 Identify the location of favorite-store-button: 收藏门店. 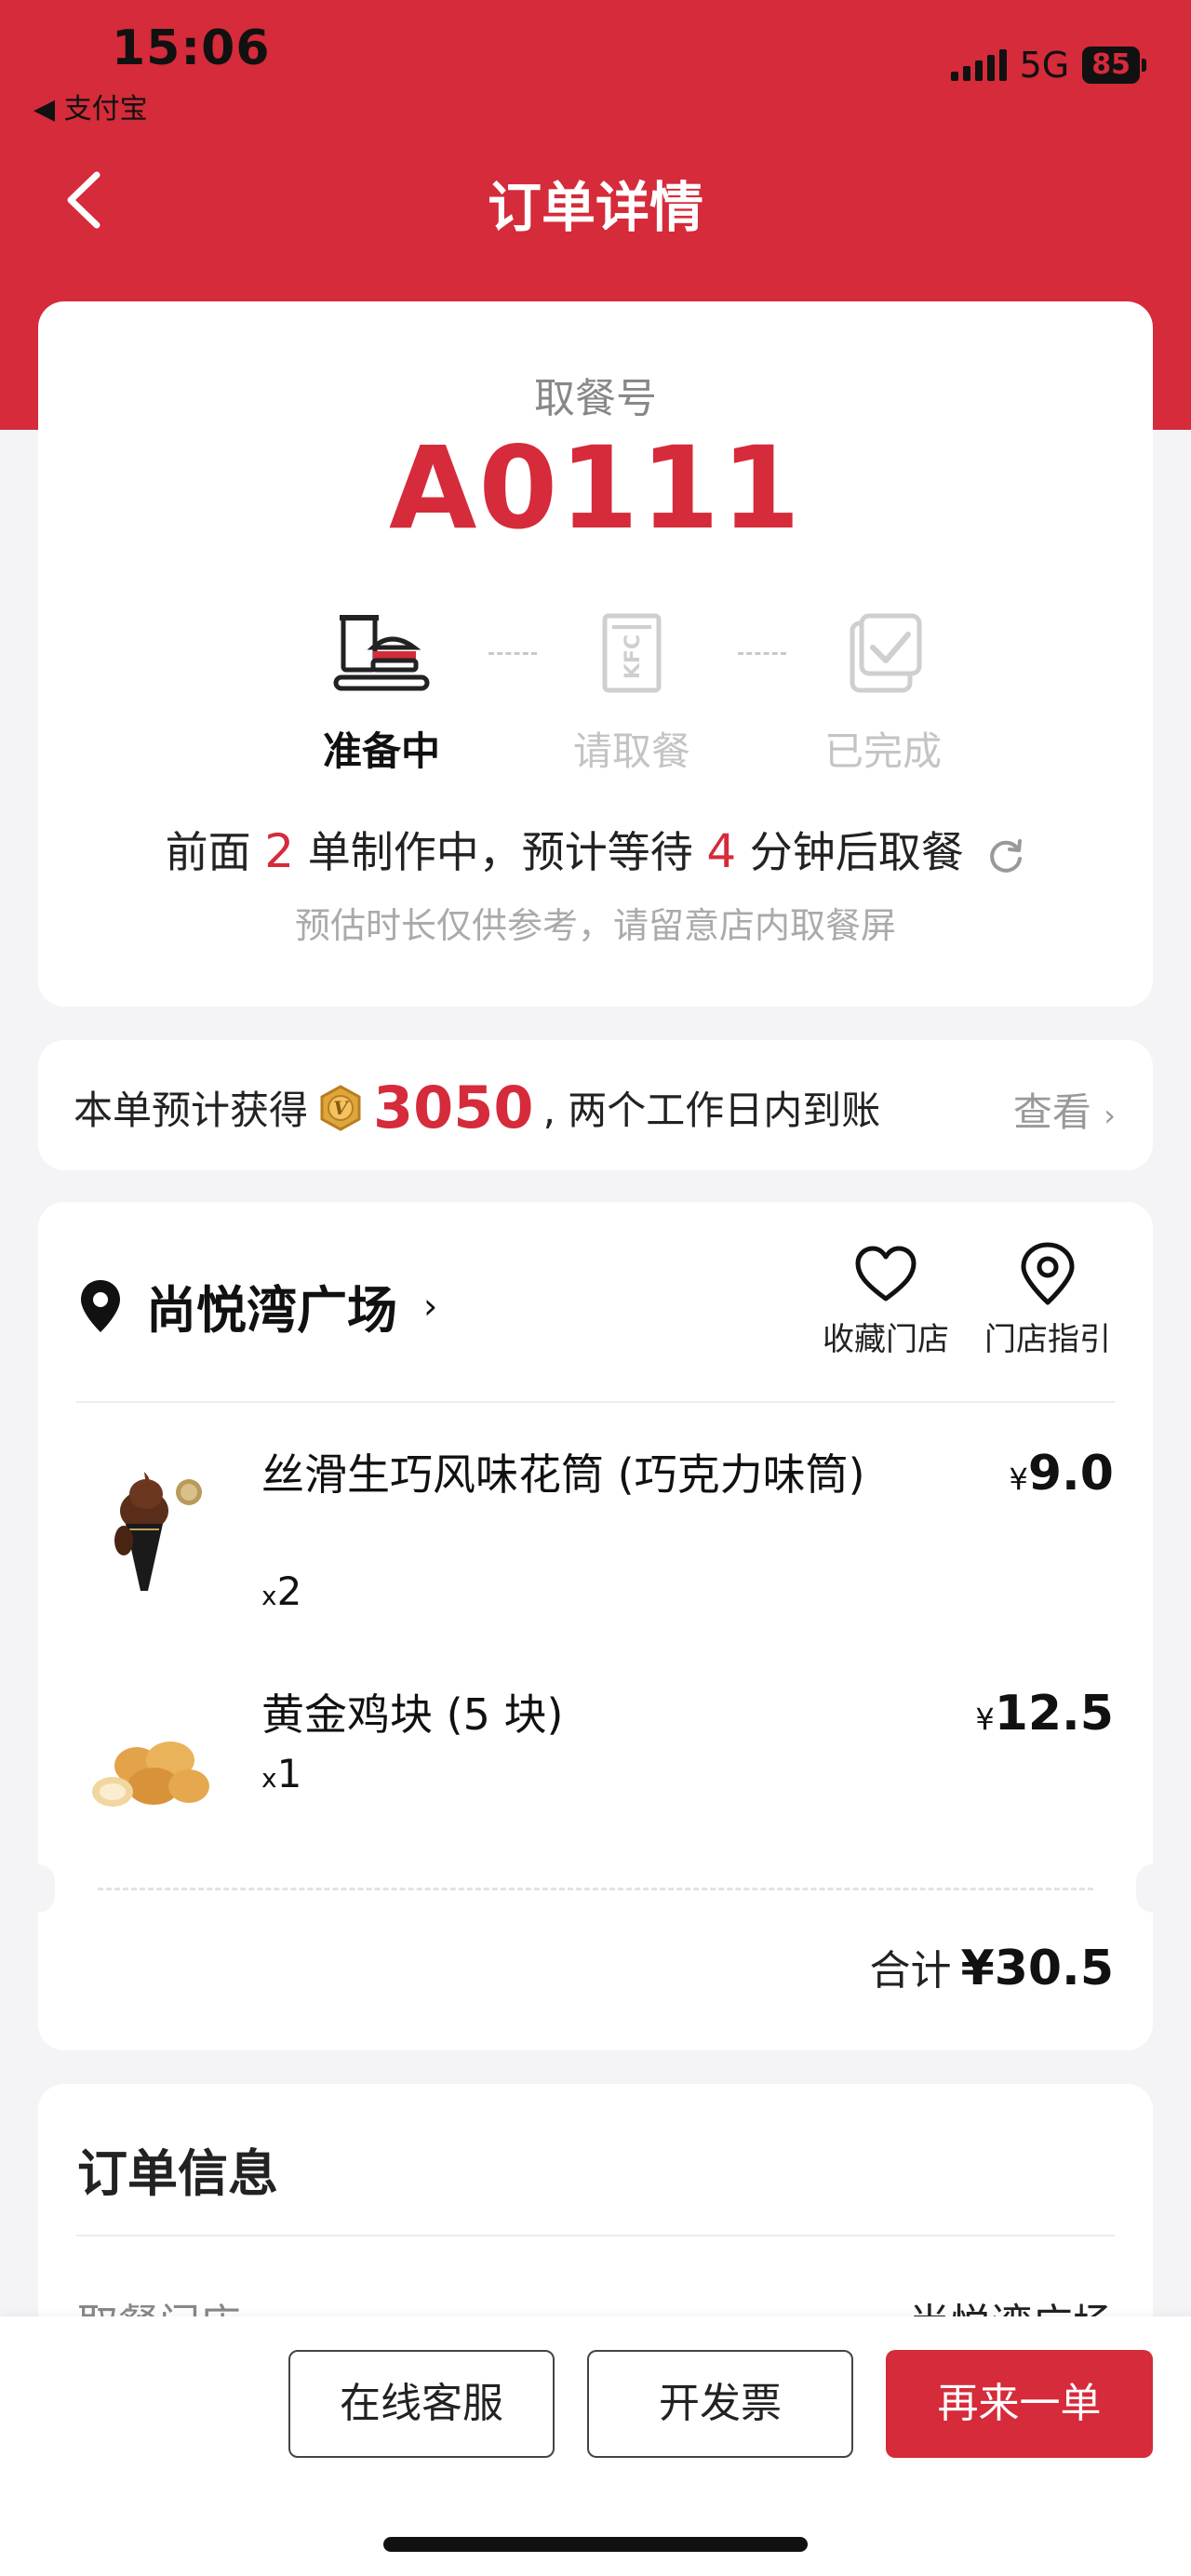
(886, 1300).